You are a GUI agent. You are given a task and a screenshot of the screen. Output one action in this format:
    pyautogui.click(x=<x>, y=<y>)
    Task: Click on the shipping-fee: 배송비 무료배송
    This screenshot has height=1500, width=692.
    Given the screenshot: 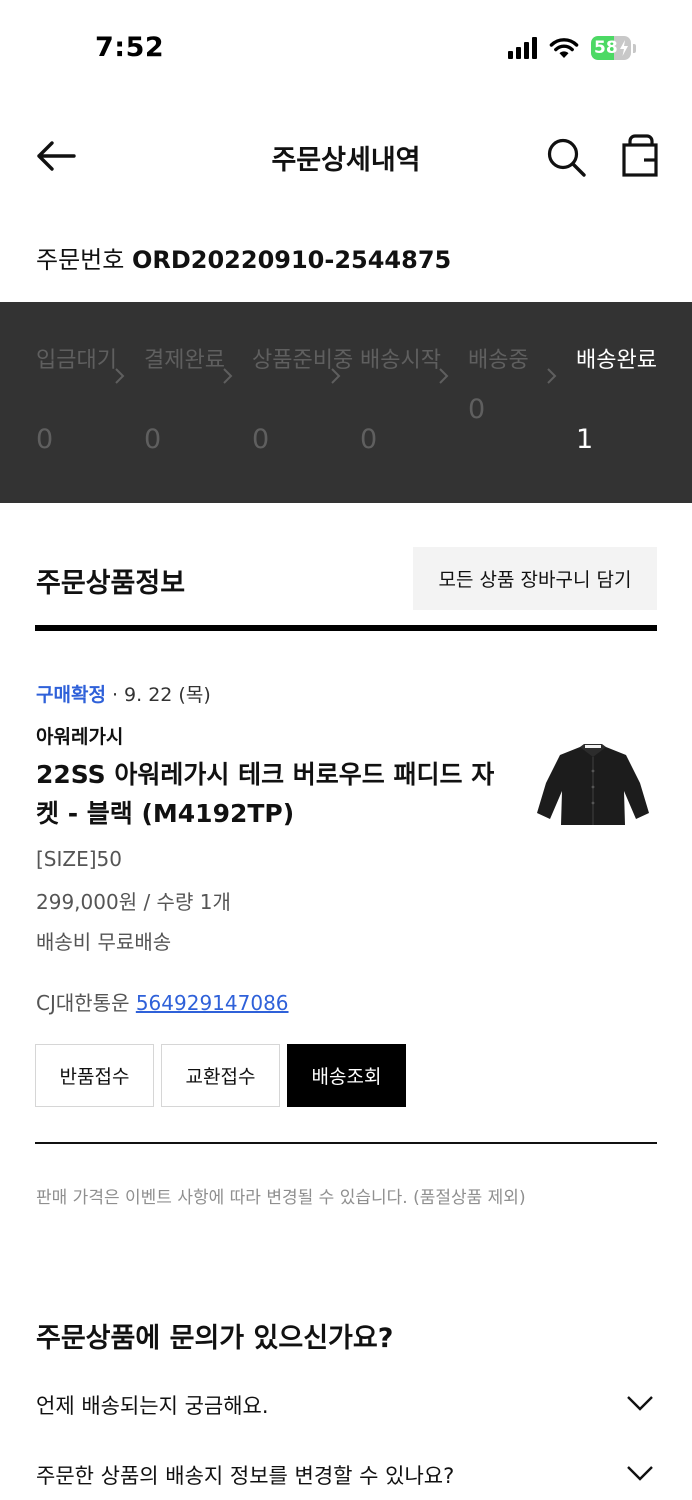 What is the action you would take?
    pyautogui.click(x=104, y=942)
    